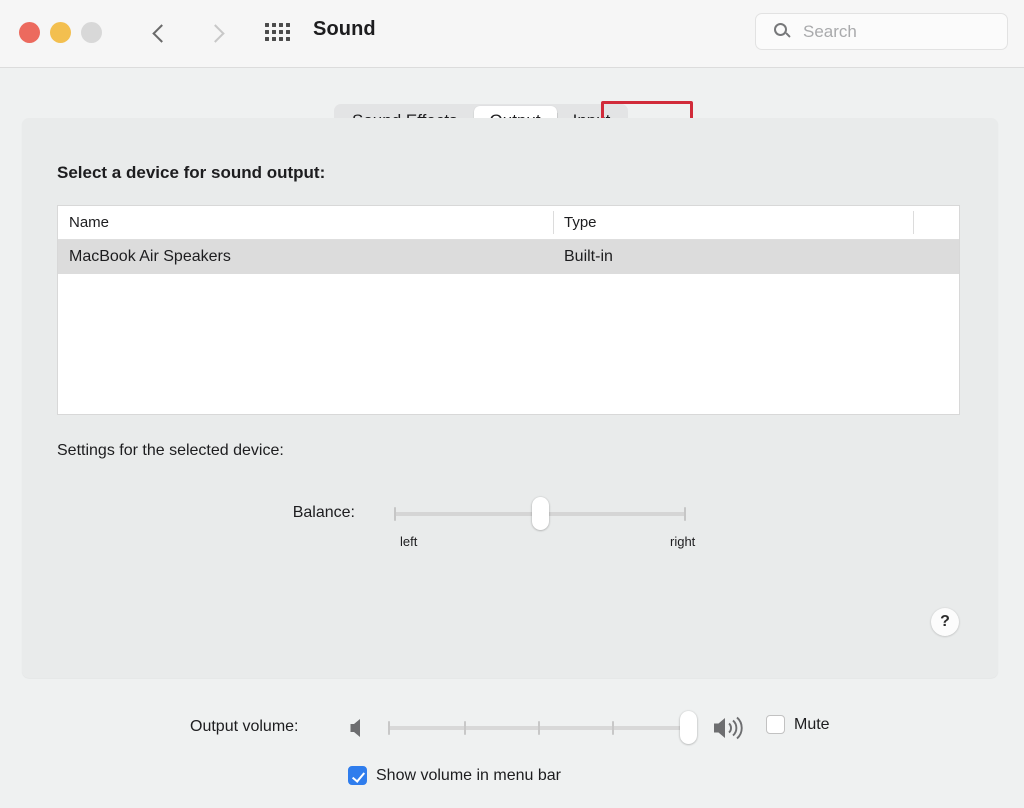  I want to click on zoom-button, so click(91, 32).